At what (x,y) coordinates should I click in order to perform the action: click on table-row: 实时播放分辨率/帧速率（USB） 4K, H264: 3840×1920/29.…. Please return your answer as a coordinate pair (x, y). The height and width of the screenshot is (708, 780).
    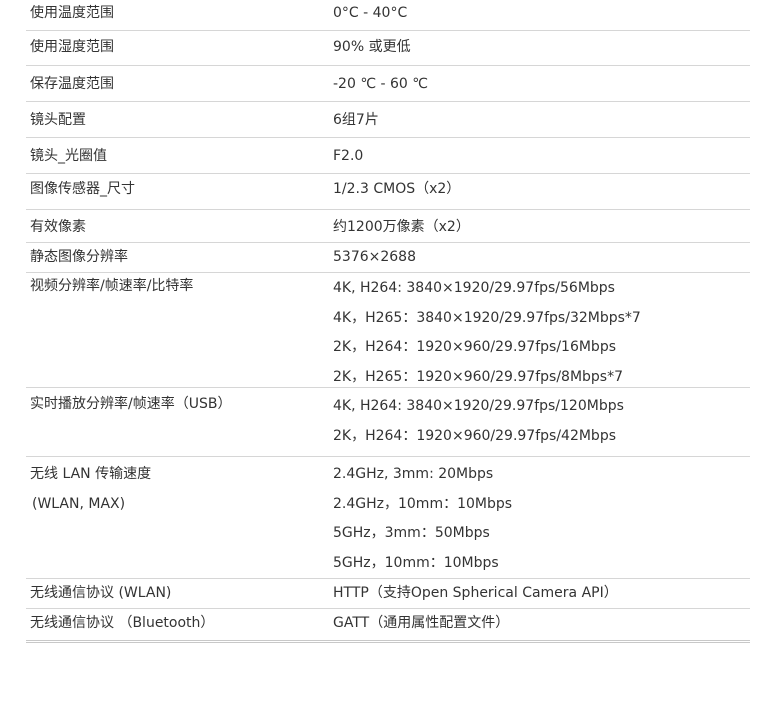
    Looking at the image, I should click on (388, 422).